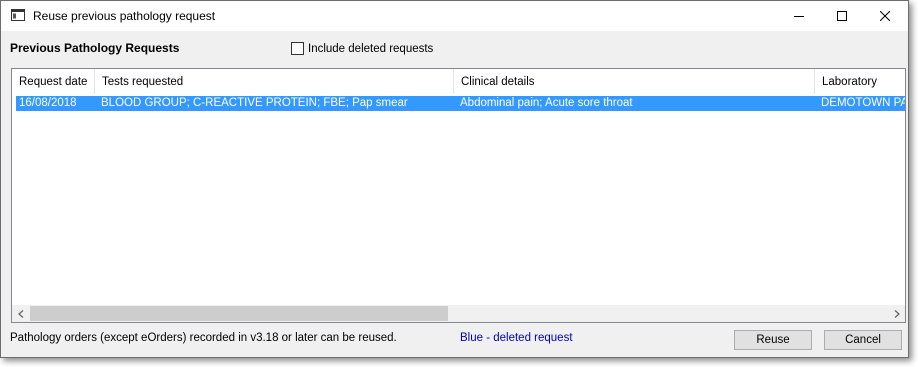 The image size is (918, 367). What do you see at coordinates (773, 340) in the screenshot?
I see `reuse-button: Reuse` at bounding box center [773, 340].